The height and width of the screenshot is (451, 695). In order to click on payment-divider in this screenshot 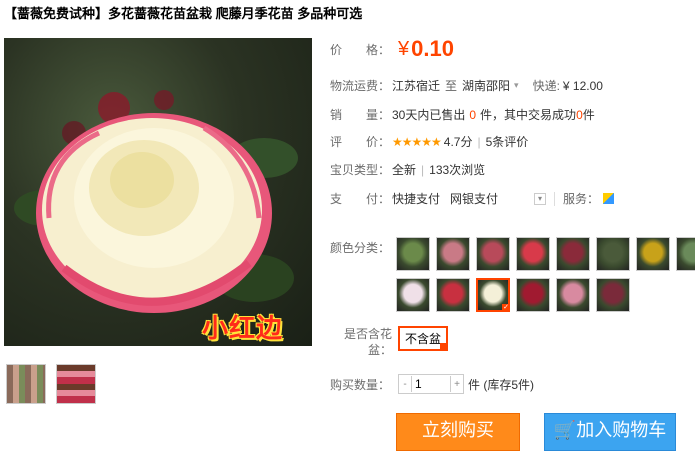, I will do `click(555, 198)`.